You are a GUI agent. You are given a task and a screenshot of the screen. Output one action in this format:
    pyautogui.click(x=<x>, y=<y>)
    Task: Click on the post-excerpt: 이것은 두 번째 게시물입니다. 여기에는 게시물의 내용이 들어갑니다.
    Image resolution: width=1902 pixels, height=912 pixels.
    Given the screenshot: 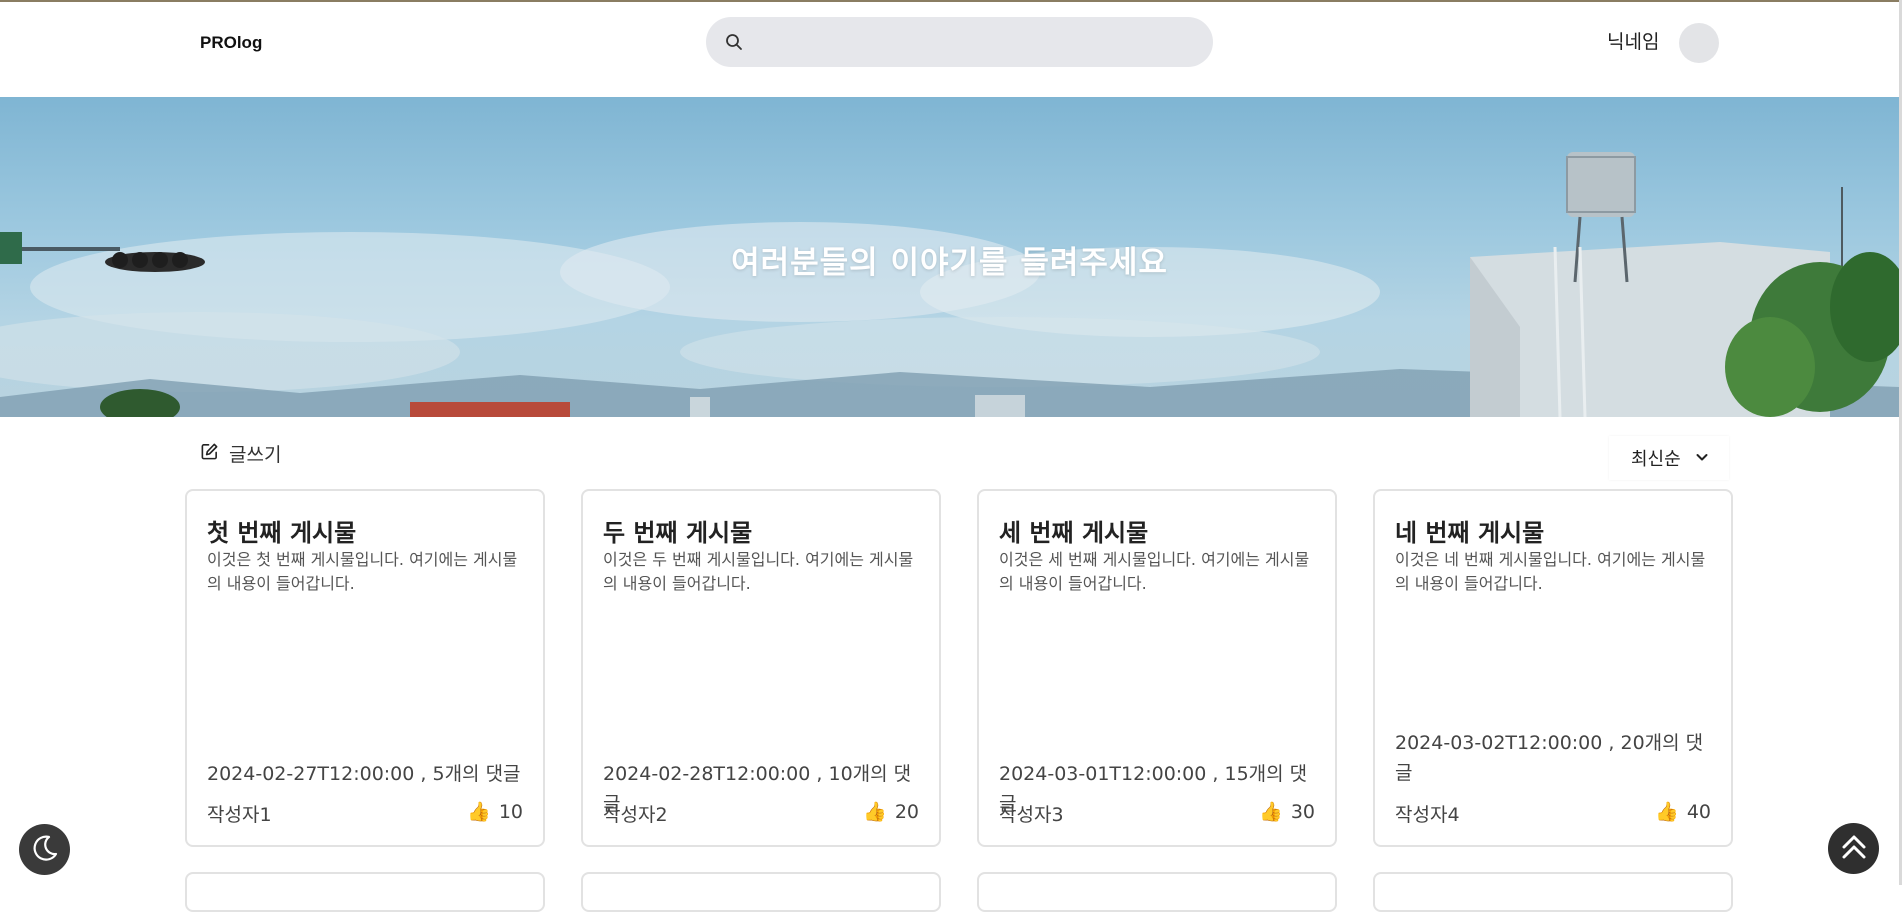 What is the action you would take?
    pyautogui.click(x=758, y=571)
    